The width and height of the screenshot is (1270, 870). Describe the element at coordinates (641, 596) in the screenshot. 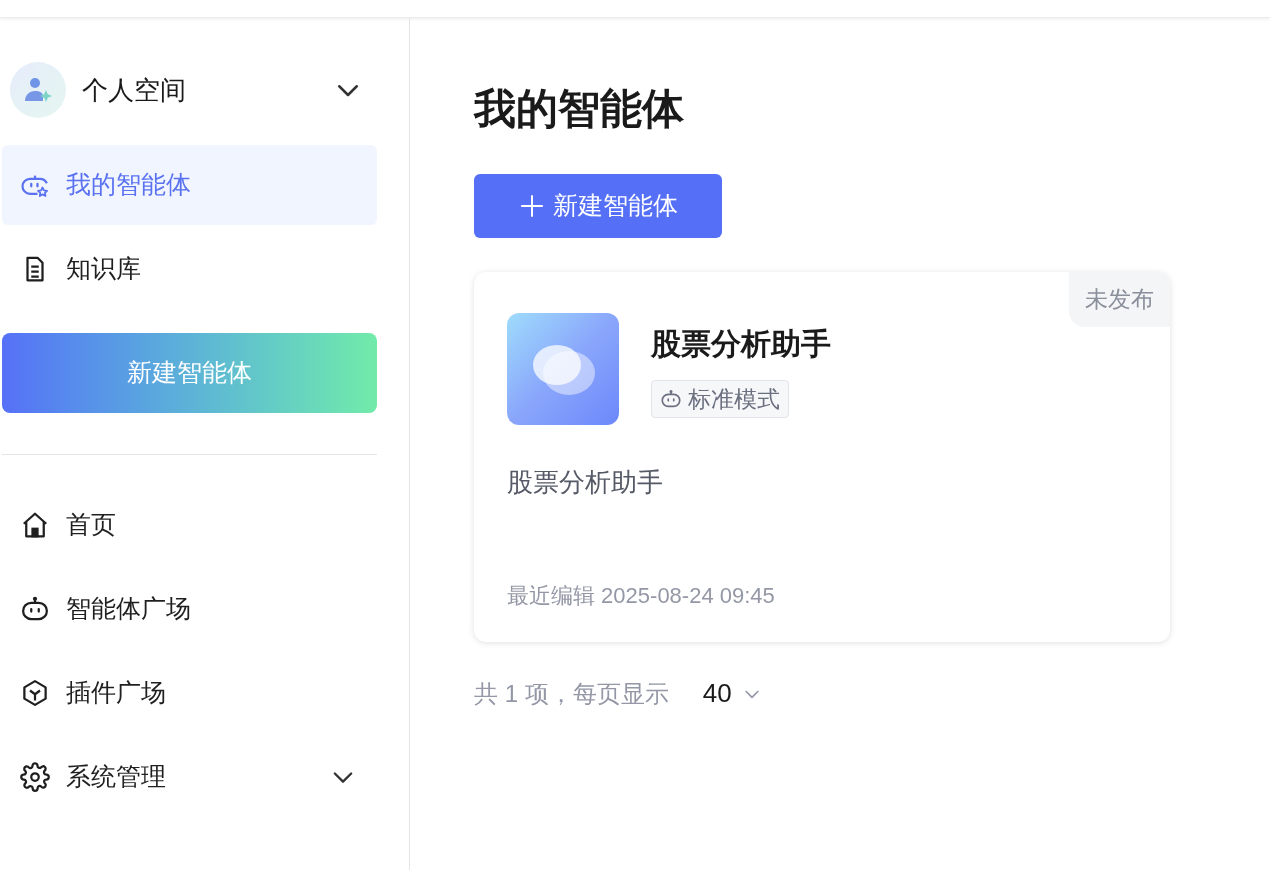

I see `edit-time: 最近编辑 2025-08-24 09:45` at that location.